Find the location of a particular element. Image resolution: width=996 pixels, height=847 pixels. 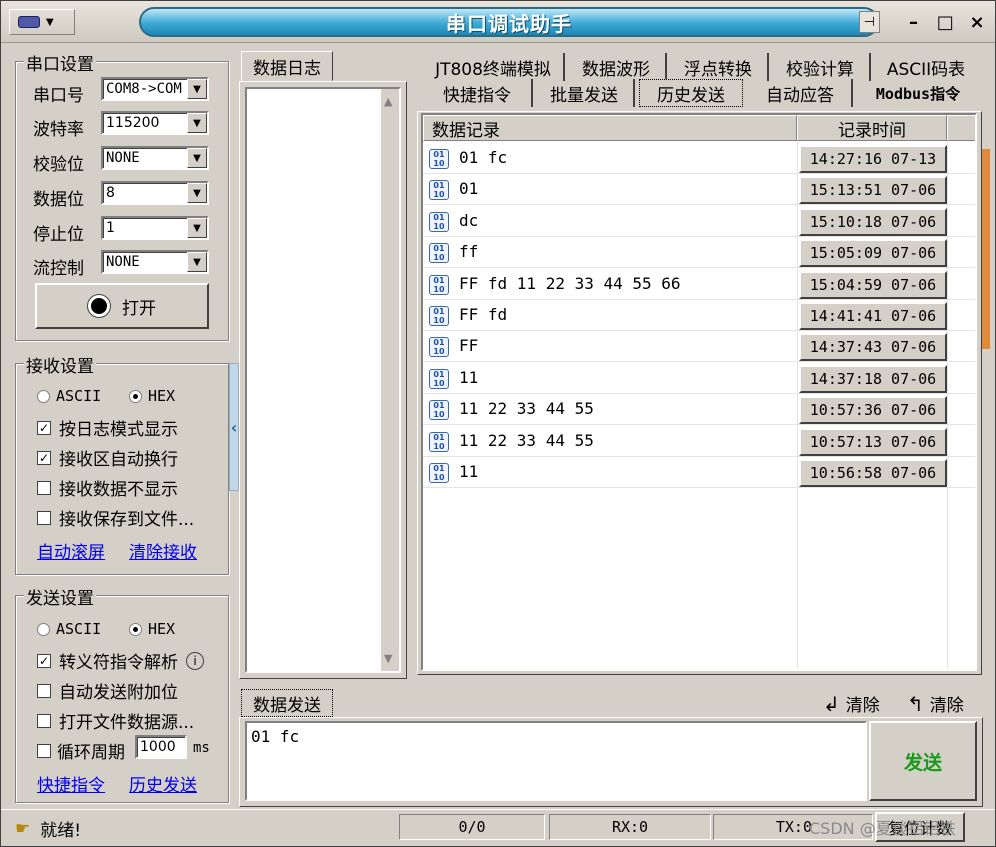

log-scrollbar: ▲ ▼ is located at coordinates (390, 380).